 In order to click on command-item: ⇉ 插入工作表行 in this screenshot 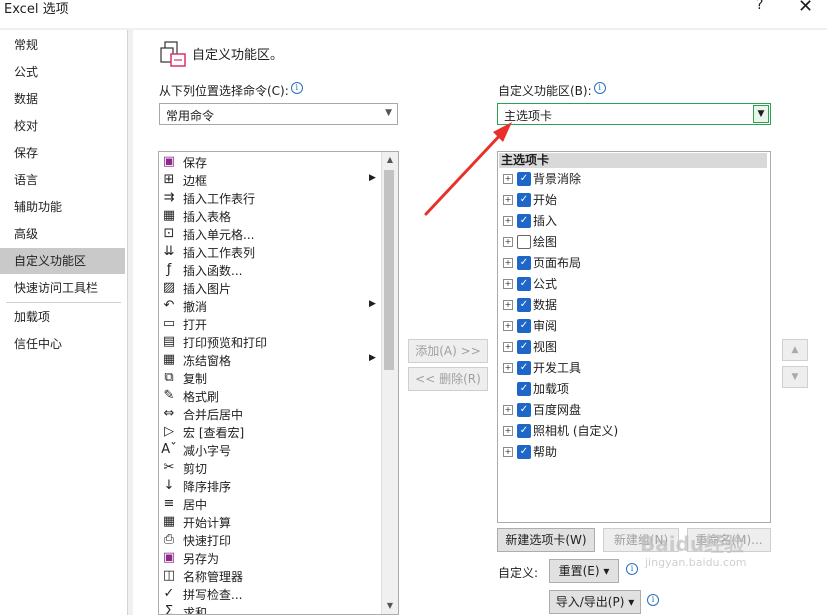, I will do `click(270, 198)`.